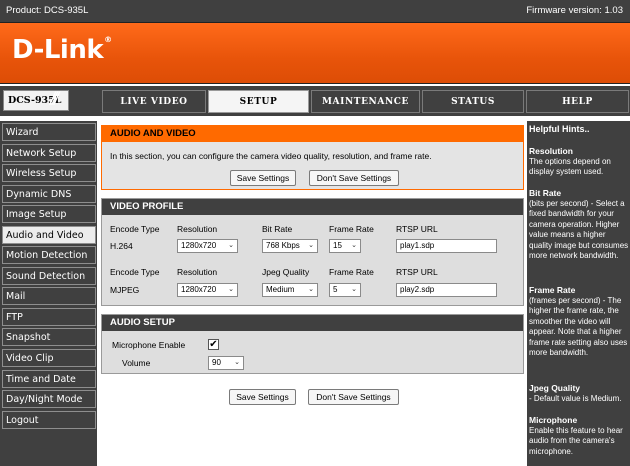 This screenshot has height=466, width=630. What do you see at coordinates (197, 272) in the screenshot?
I see `col-header-resolution-2: Resolution` at bounding box center [197, 272].